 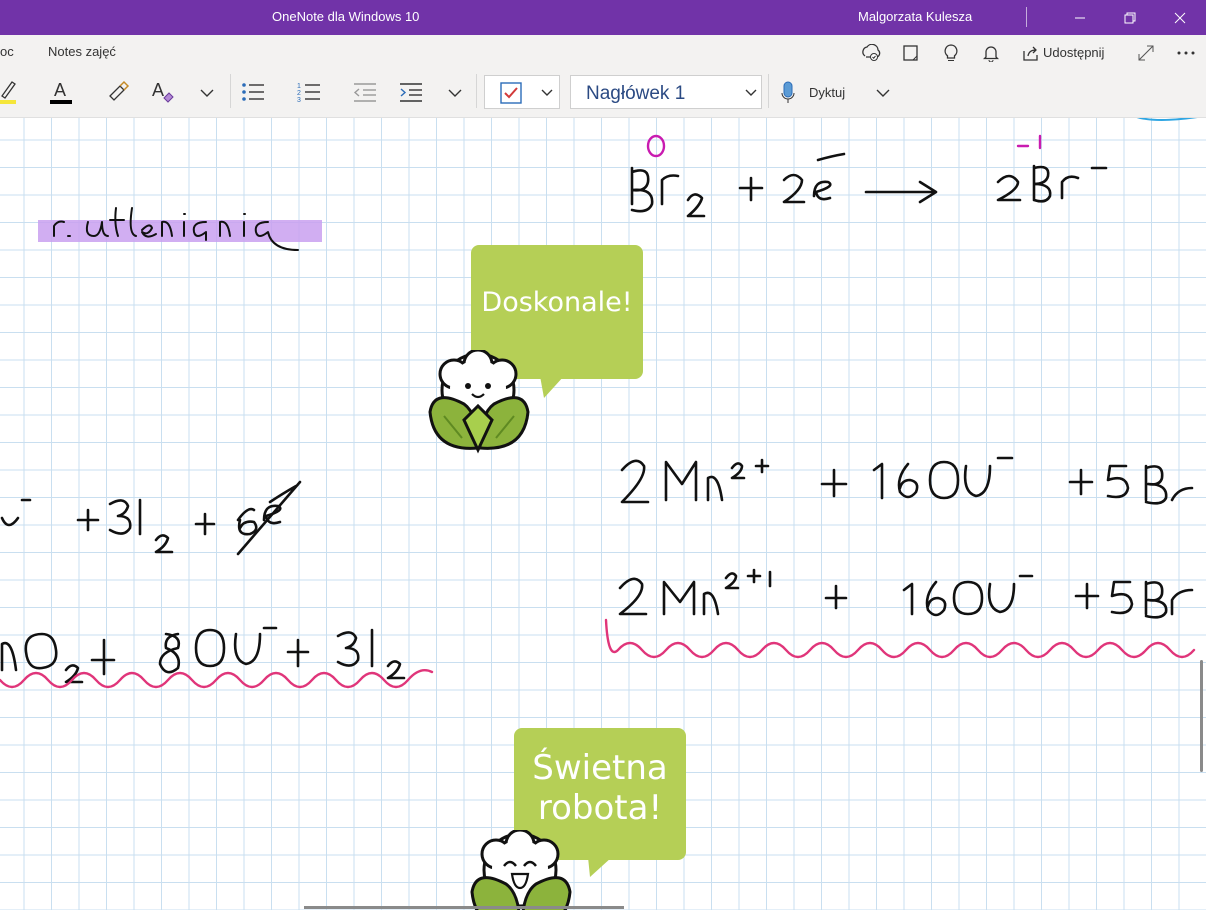 I want to click on microphone-icon, so click(x=788, y=93).